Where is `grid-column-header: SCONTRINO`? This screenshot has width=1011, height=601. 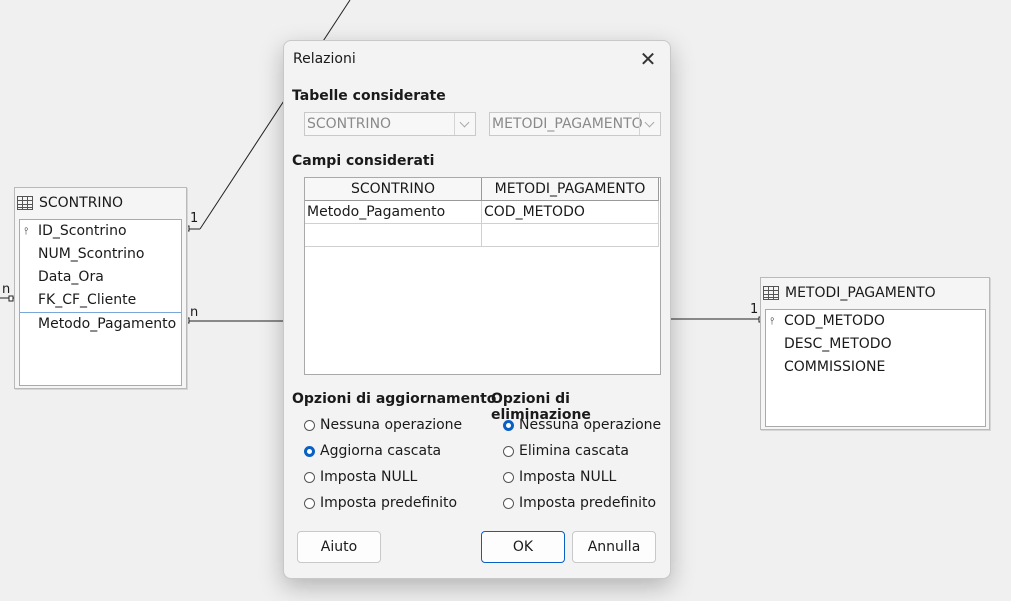 grid-column-header: SCONTRINO is located at coordinates (393, 189).